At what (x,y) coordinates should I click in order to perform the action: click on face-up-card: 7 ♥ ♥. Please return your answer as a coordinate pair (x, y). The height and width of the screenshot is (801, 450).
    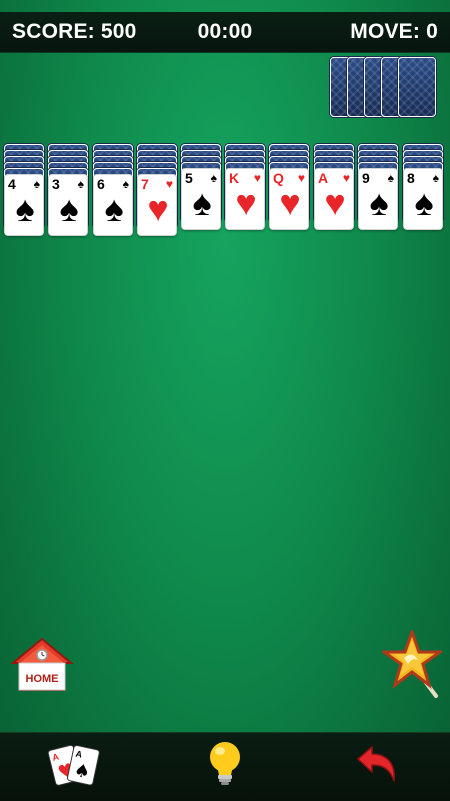
    Looking at the image, I should click on (157, 205).